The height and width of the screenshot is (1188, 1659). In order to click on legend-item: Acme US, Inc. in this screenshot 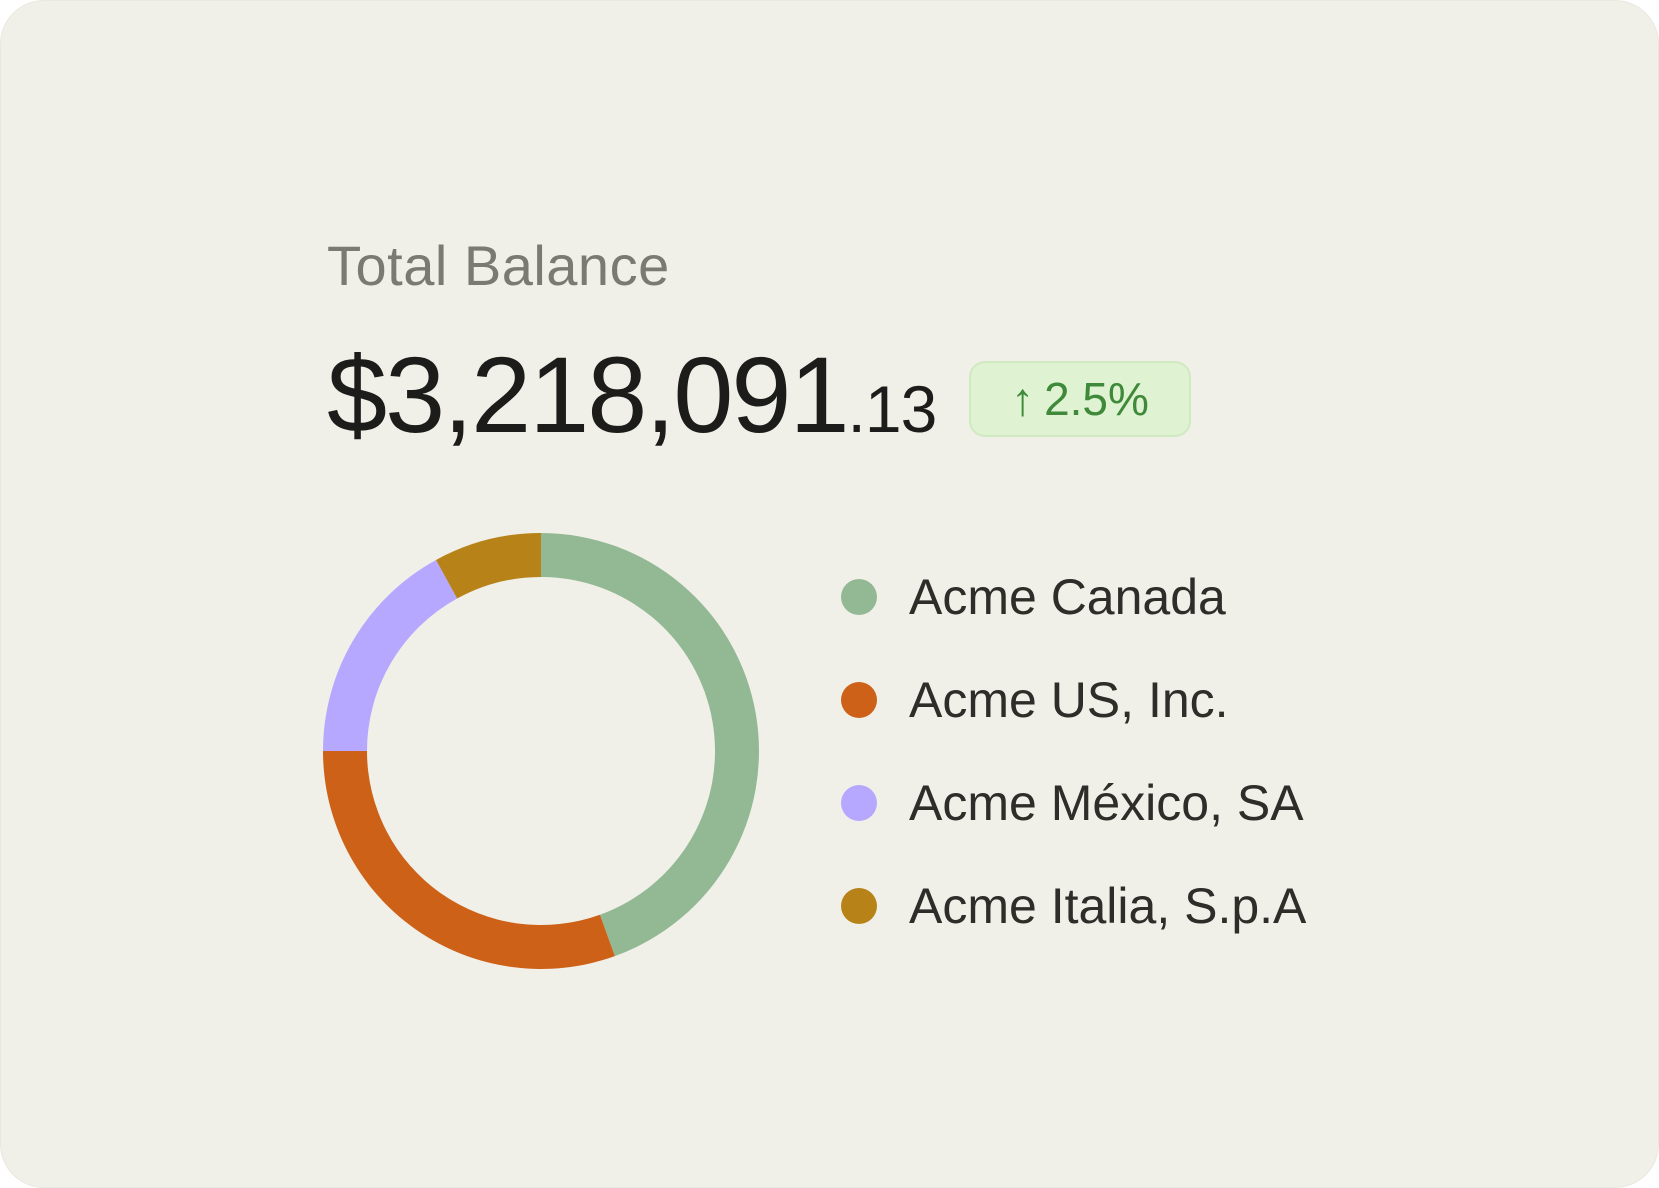, I will do `click(1073, 715)`.